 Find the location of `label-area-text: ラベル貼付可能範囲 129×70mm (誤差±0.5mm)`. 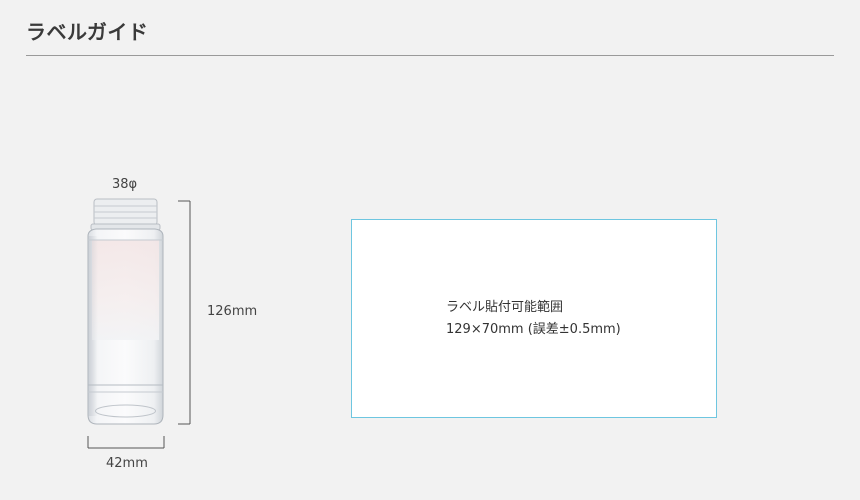

label-area-text: ラベル貼付可能範囲 129×70mm (誤差±0.5mm) is located at coordinates (533, 319).